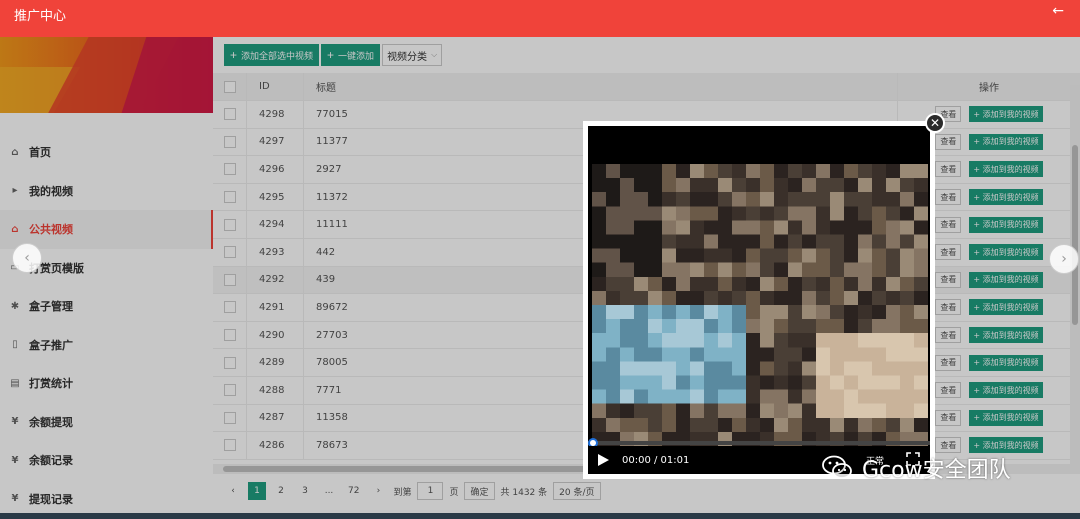 Image resolution: width=1080 pixels, height=519 pixels. Describe the element at coordinates (1058, 11) in the screenshot. I see `arrow-left-icon: ←` at that location.